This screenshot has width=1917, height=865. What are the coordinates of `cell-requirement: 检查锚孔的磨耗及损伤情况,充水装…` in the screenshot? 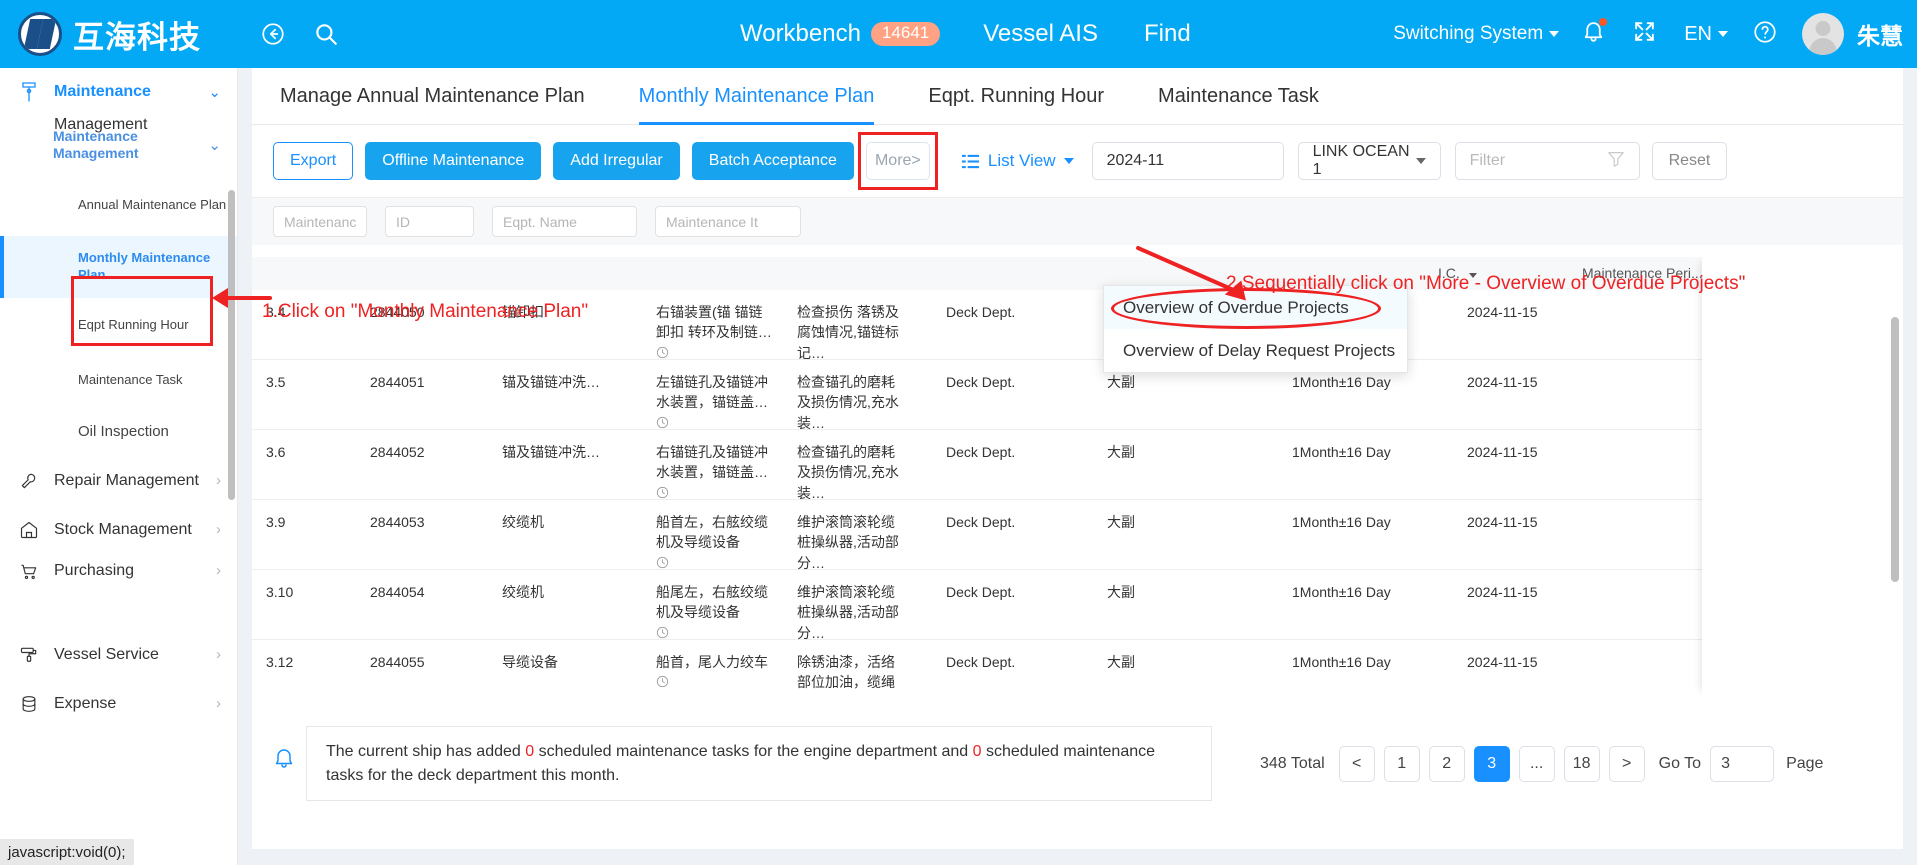 It's located at (848, 472).